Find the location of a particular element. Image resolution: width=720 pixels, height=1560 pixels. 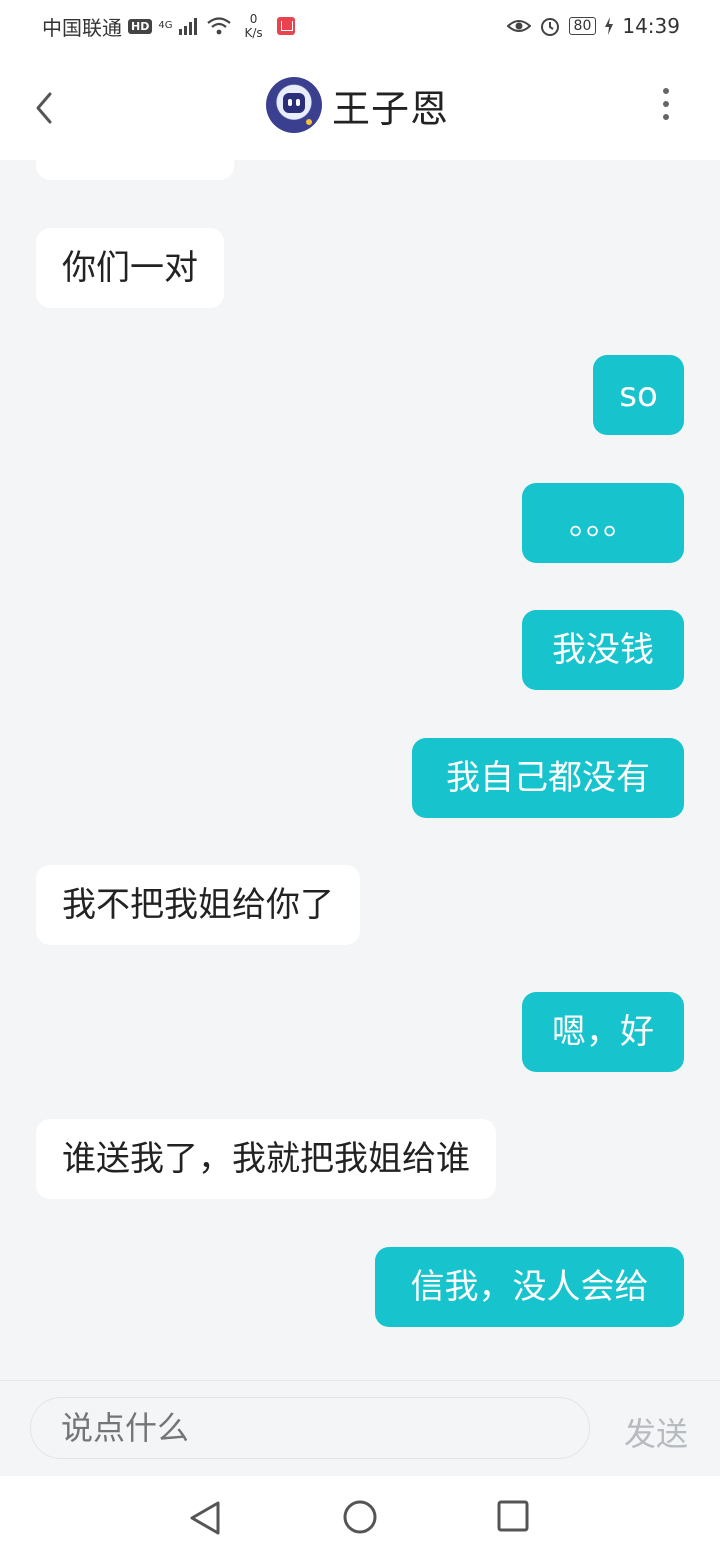

message-text: 你们一对 is located at coordinates (130, 268).